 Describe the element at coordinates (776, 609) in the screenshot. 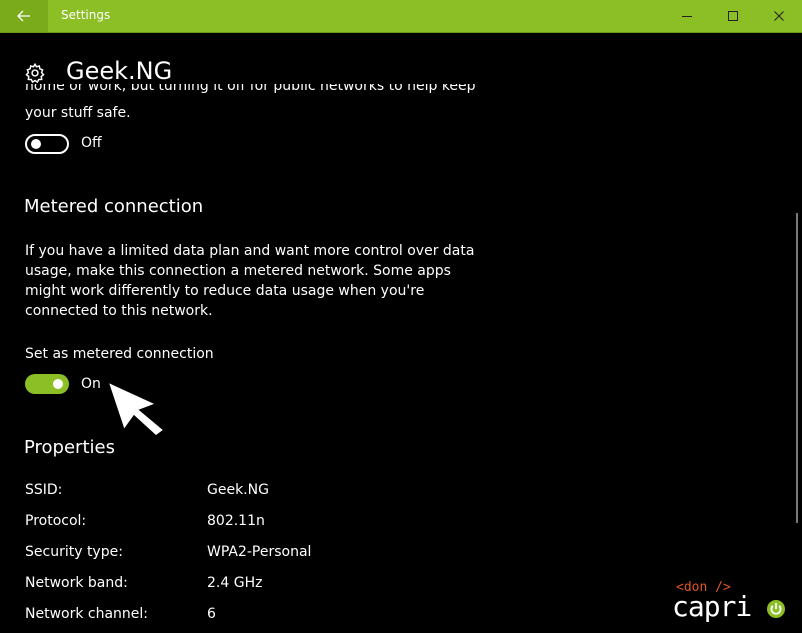

I see `power-icon` at that location.